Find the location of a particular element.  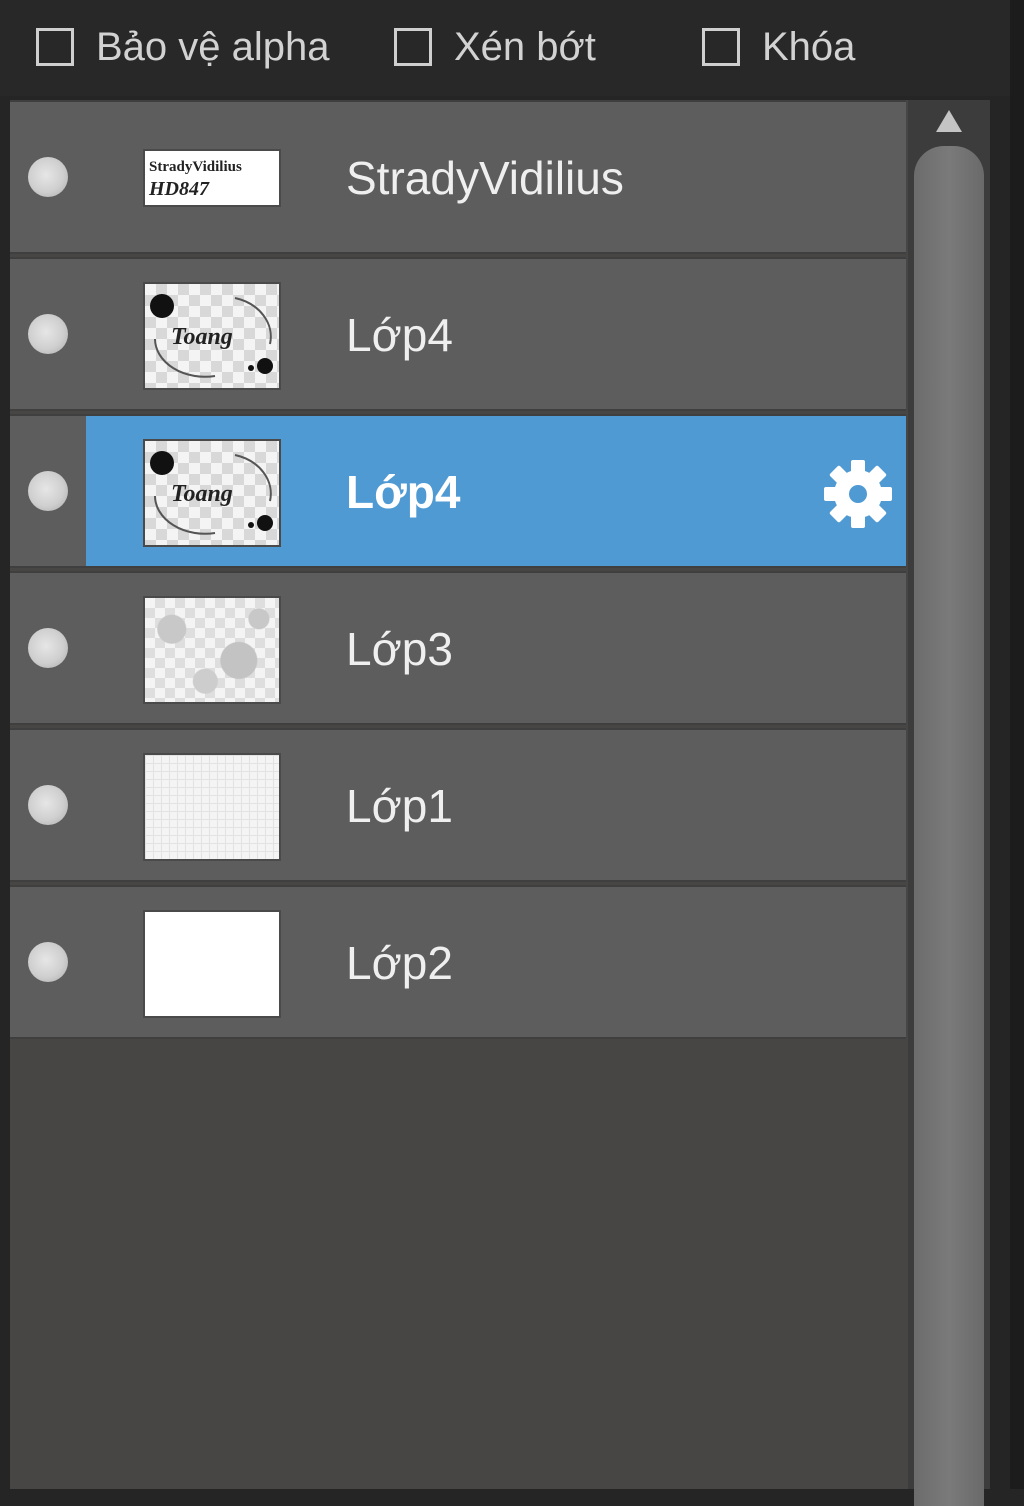

lock-checkbox: Khóa is located at coordinates (778, 47).